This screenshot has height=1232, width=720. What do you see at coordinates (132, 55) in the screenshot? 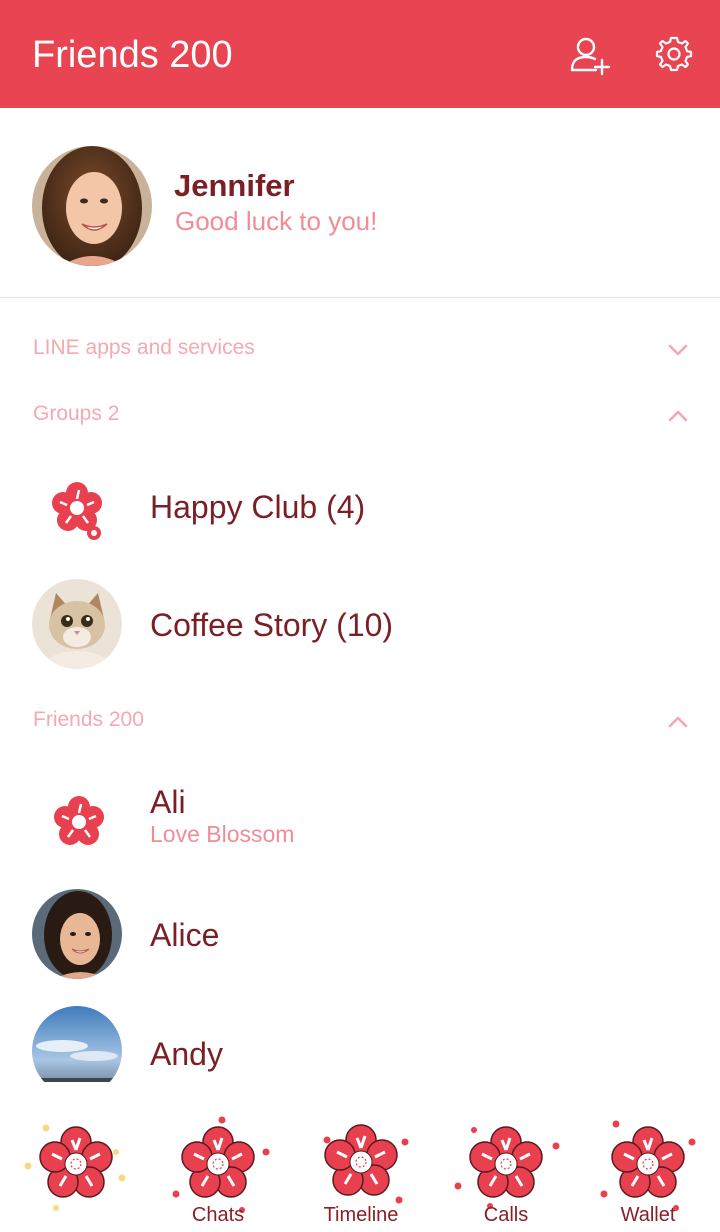
I see `page-title: Friends 200` at bounding box center [132, 55].